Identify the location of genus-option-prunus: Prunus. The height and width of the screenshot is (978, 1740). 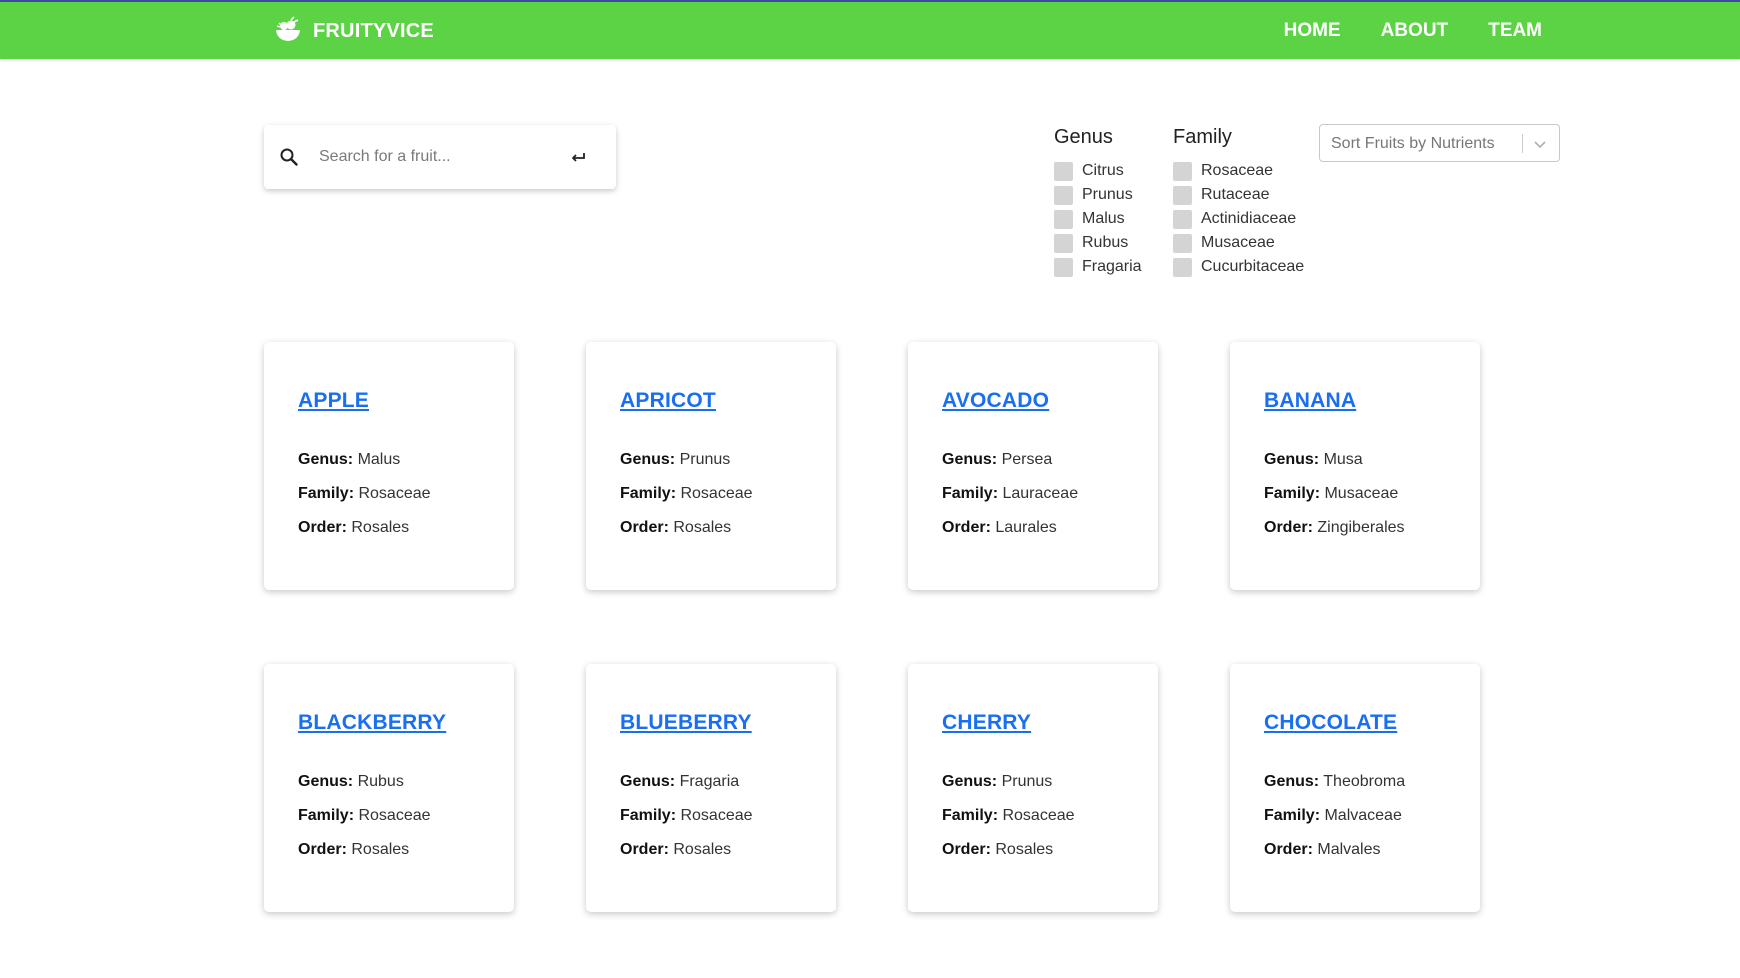
(1098, 195).